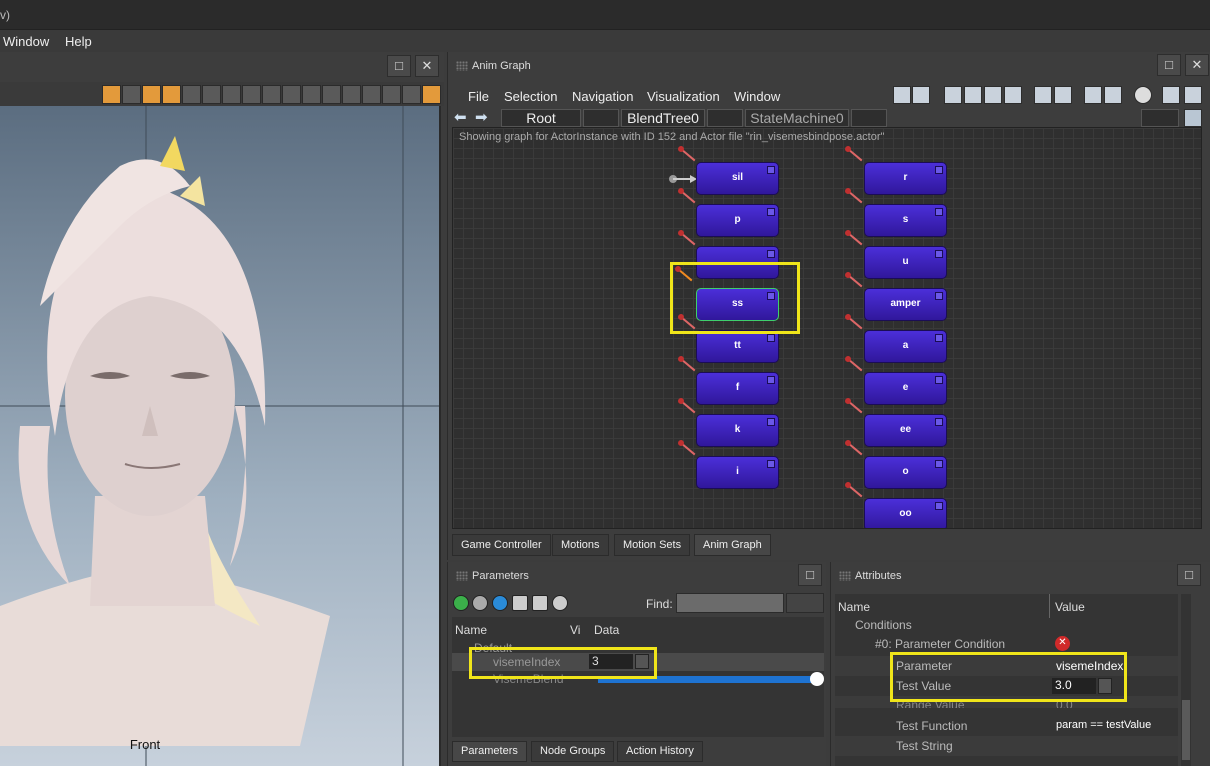 The height and width of the screenshot is (766, 1210). What do you see at coordinates (905, 472) in the screenshot?
I see `state-node: o` at bounding box center [905, 472].